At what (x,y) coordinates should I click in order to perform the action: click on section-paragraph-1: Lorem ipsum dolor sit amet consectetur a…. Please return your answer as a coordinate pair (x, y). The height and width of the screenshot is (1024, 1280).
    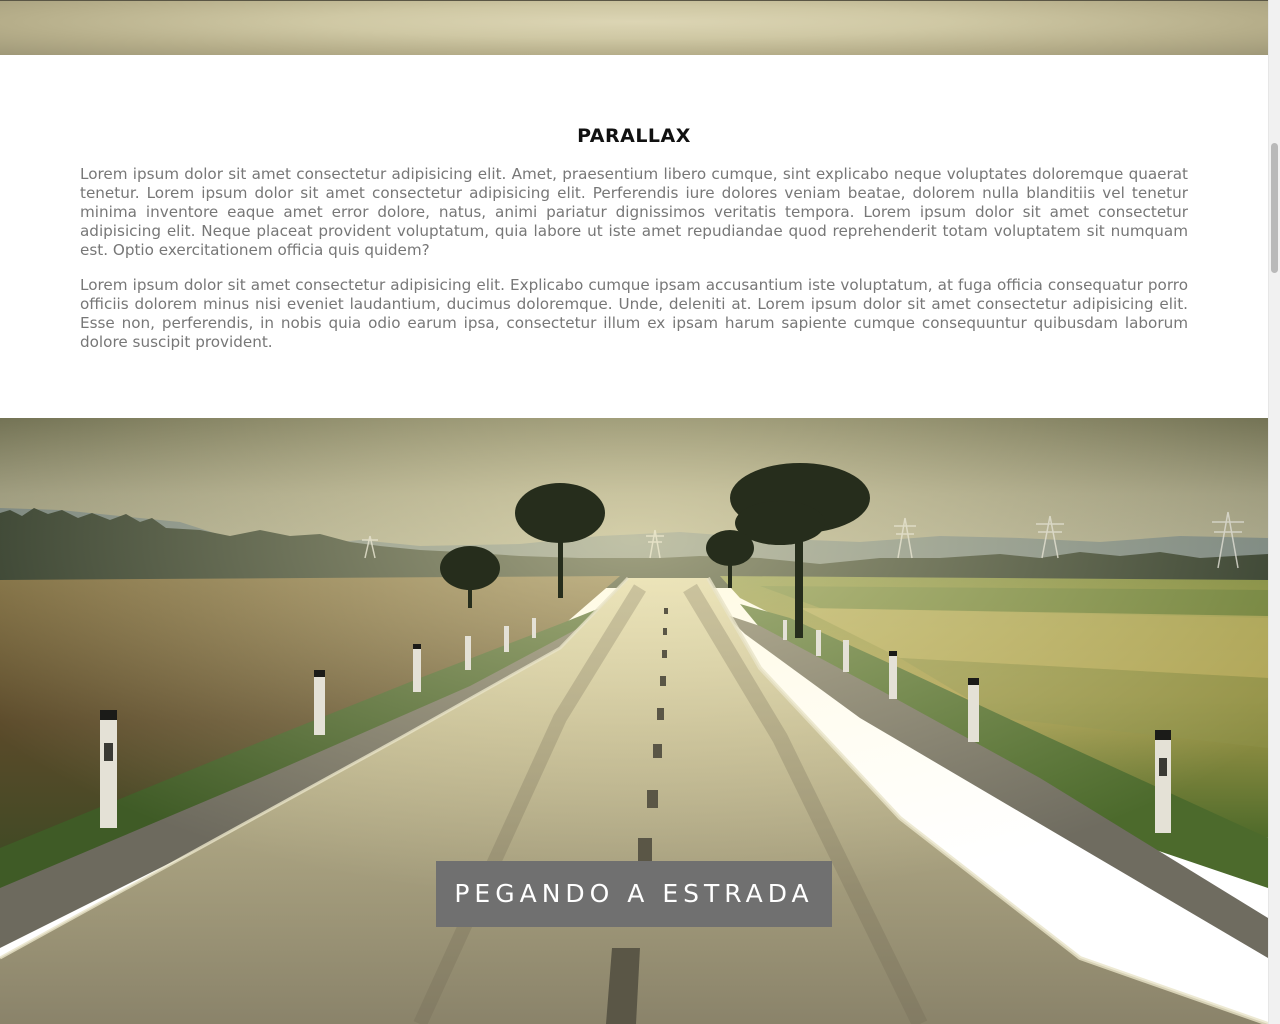
    Looking at the image, I should click on (634, 212).